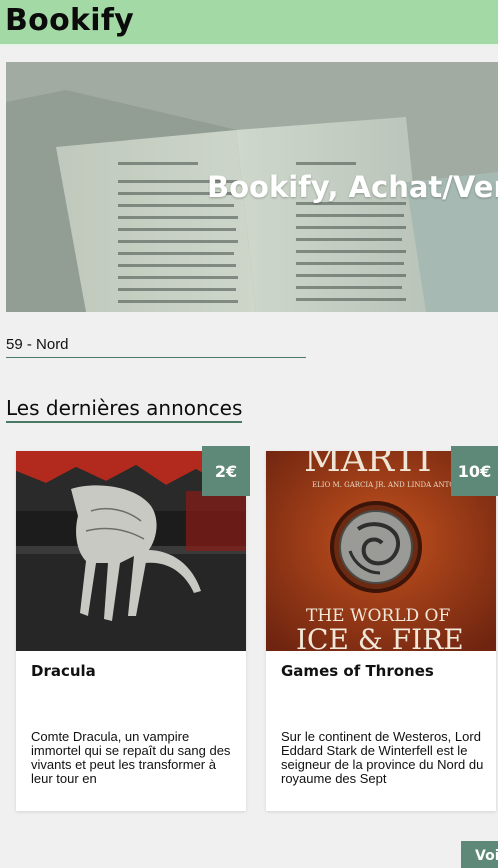 This screenshot has height=868, width=498. What do you see at coordinates (69, 20) in the screenshot?
I see `brand-logo: Bookify` at bounding box center [69, 20].